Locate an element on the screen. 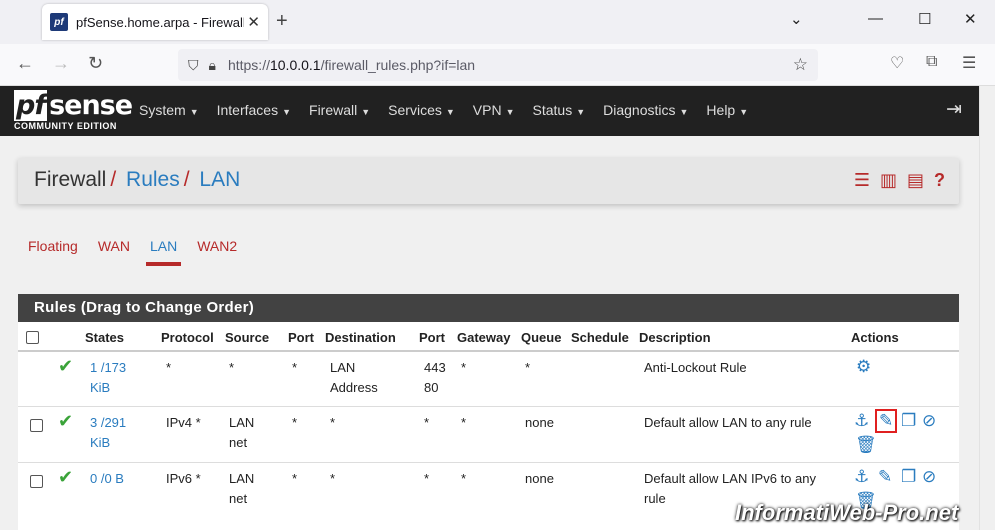 This screenshot has width=995, height=530. pocket-icon: ♡ is located at coordinates (897, 63).